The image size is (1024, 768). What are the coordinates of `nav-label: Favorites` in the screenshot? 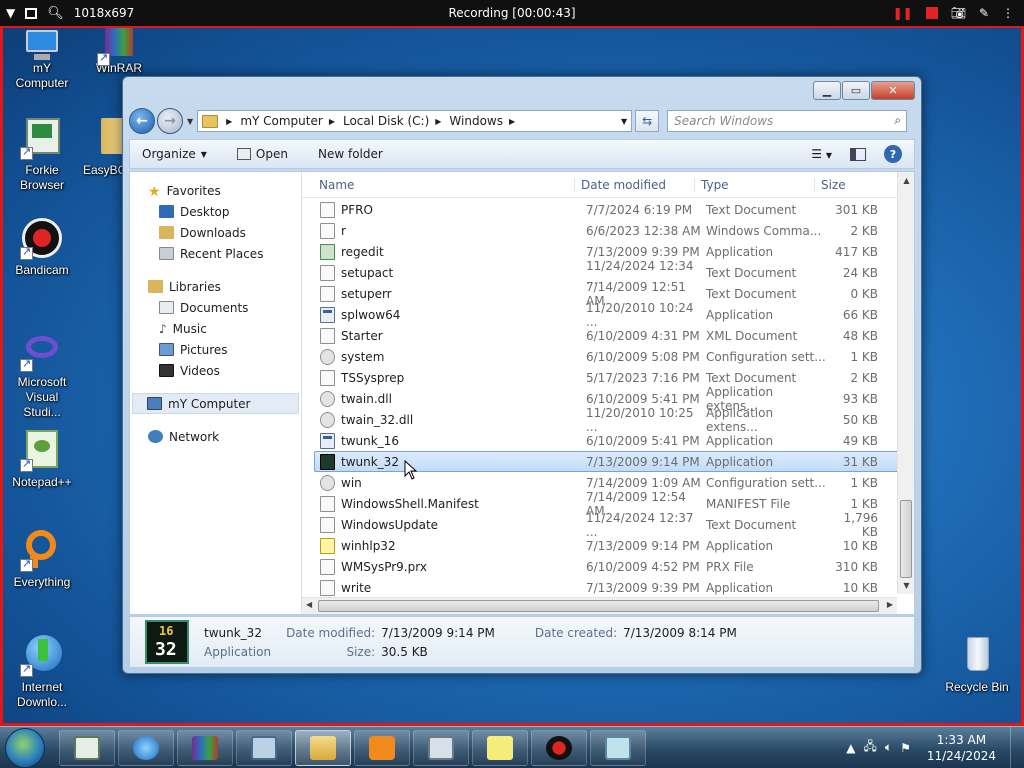 It's located at (193, 190).